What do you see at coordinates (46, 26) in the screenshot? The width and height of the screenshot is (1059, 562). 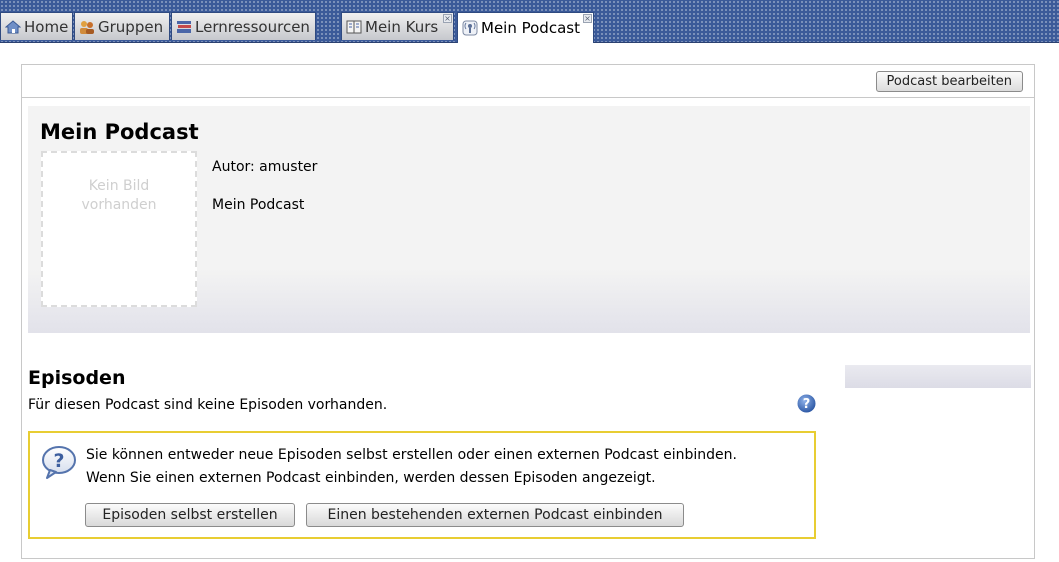 I see `tab-label: Home` at bounding box center [46, 26].